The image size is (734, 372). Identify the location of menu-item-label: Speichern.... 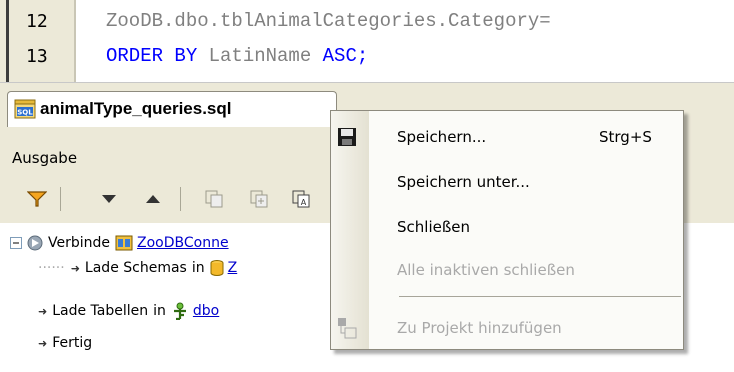
(442, 137).